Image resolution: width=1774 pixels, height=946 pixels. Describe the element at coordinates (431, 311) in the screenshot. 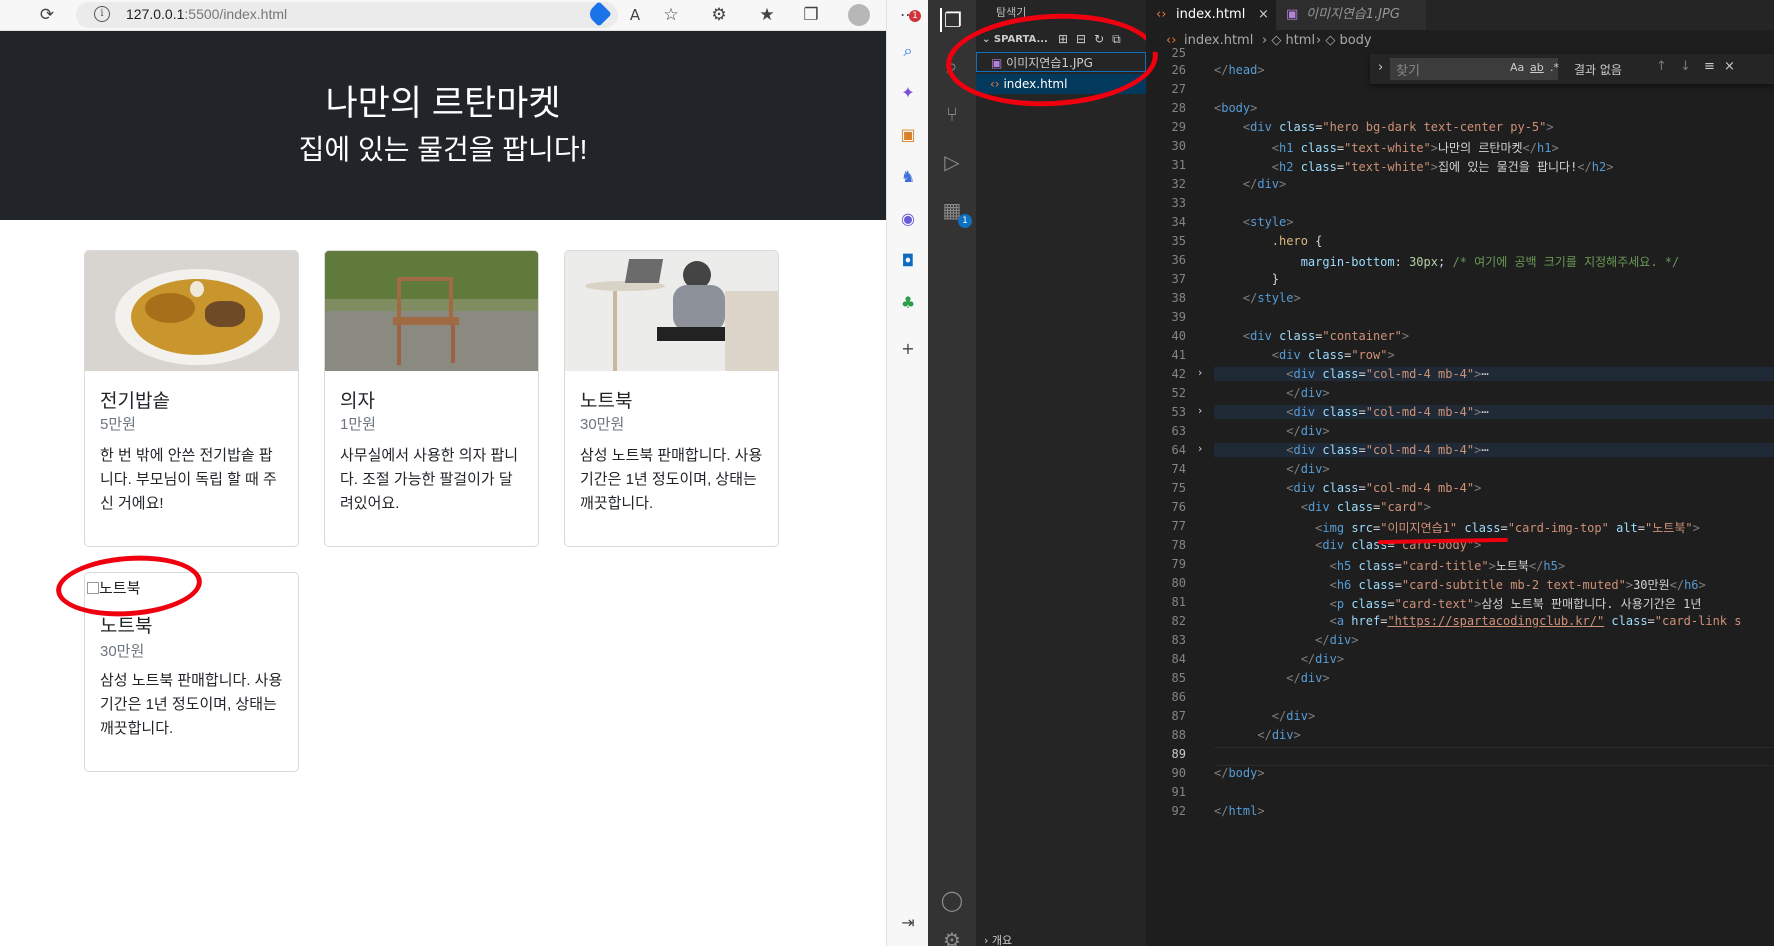

I see `card-image-chair` at that location.